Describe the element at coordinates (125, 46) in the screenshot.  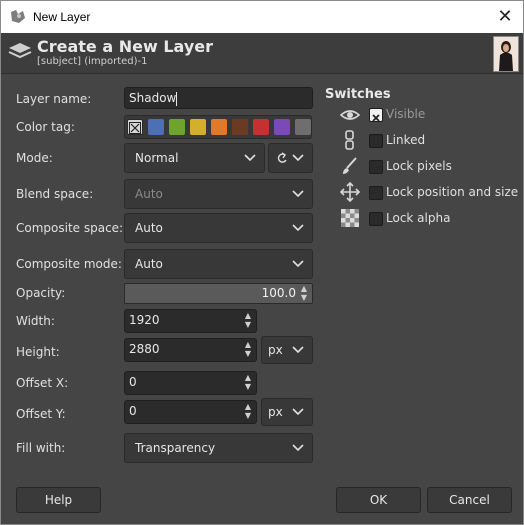
I see `dialog-heading: Create a New Layer` at that location.